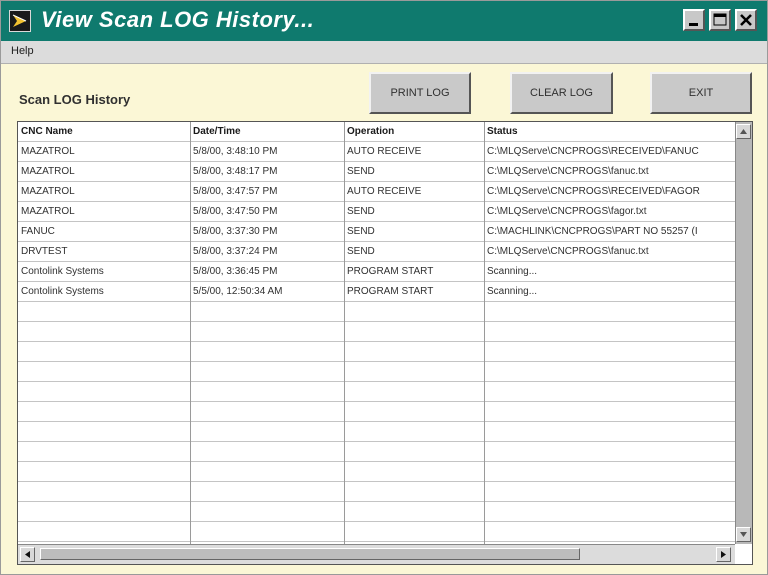  What do you see at coordinates (267, 131) in the screenshot?
I see `header-date-time: Date/Time` at bounding box center [267, 131].